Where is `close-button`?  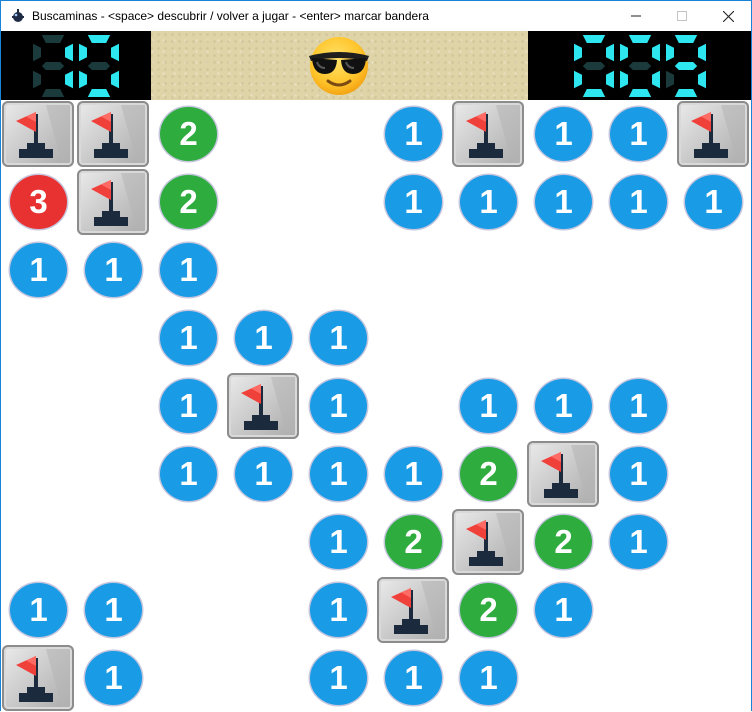 close-button is located at coordinates (728, 16).